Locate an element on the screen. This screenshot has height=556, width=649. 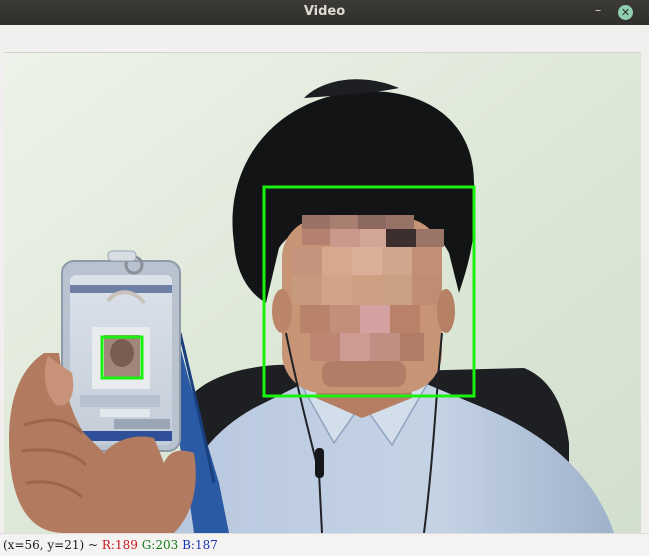
statusbar: (x=56, y=21) ~ R:189 G:203 B:187 is located at coordinates (324, 544).